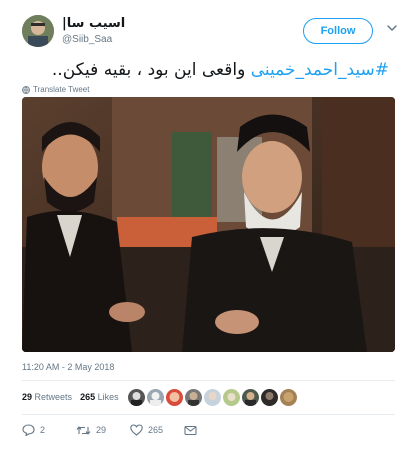  What do you see at coordinates (136, 430) in the screenshot?
I see `heart-icon` at bounding box center [136, 430].